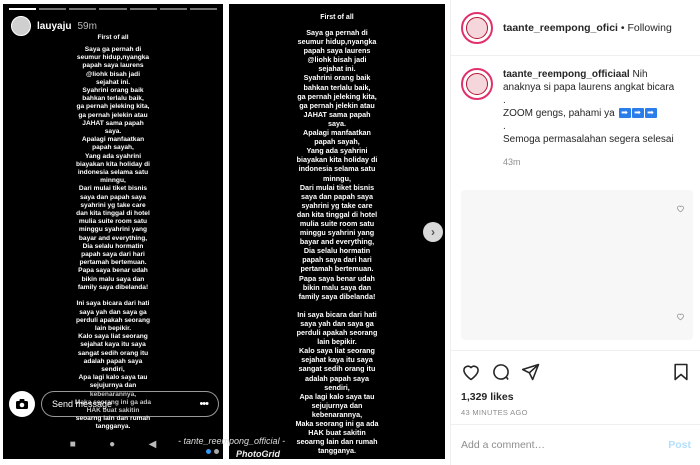  I want to click on send-message-placeholder: Send message, so click(82, 404).